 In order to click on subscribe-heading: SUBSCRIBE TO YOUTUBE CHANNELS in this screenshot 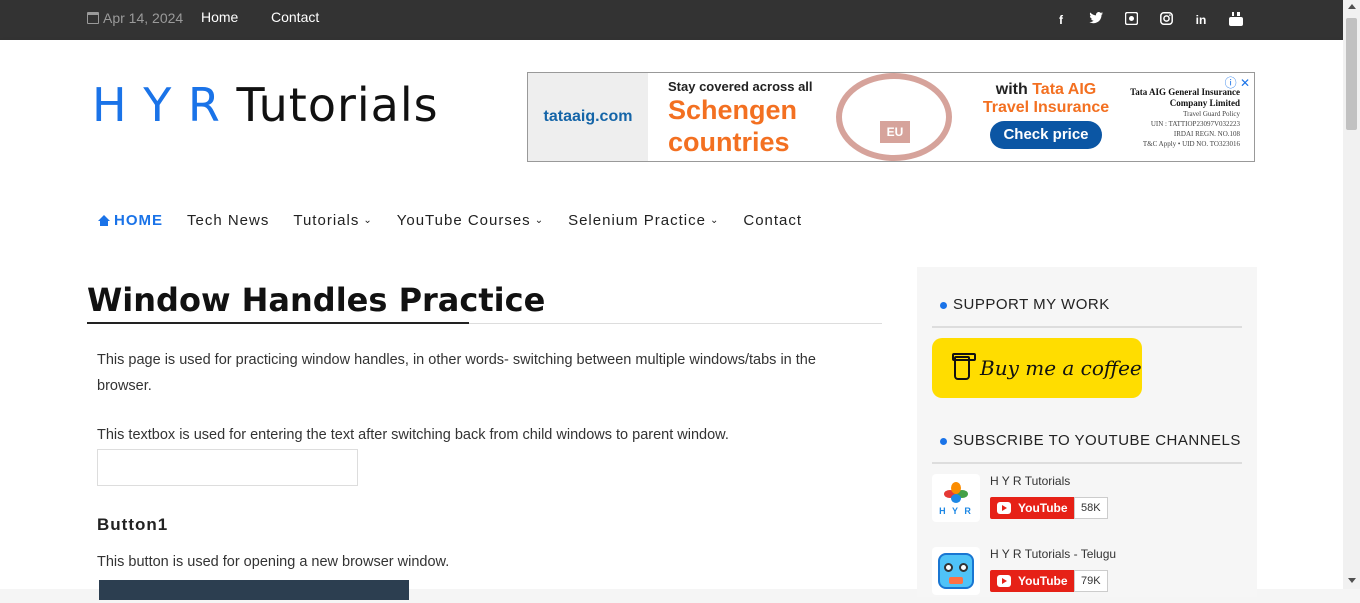, I will do `click(1090, 440)`.